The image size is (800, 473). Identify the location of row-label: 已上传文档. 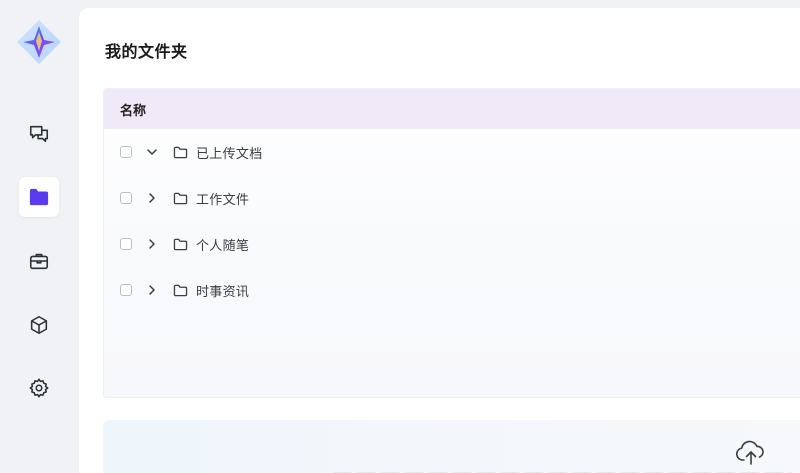
(229, 154).